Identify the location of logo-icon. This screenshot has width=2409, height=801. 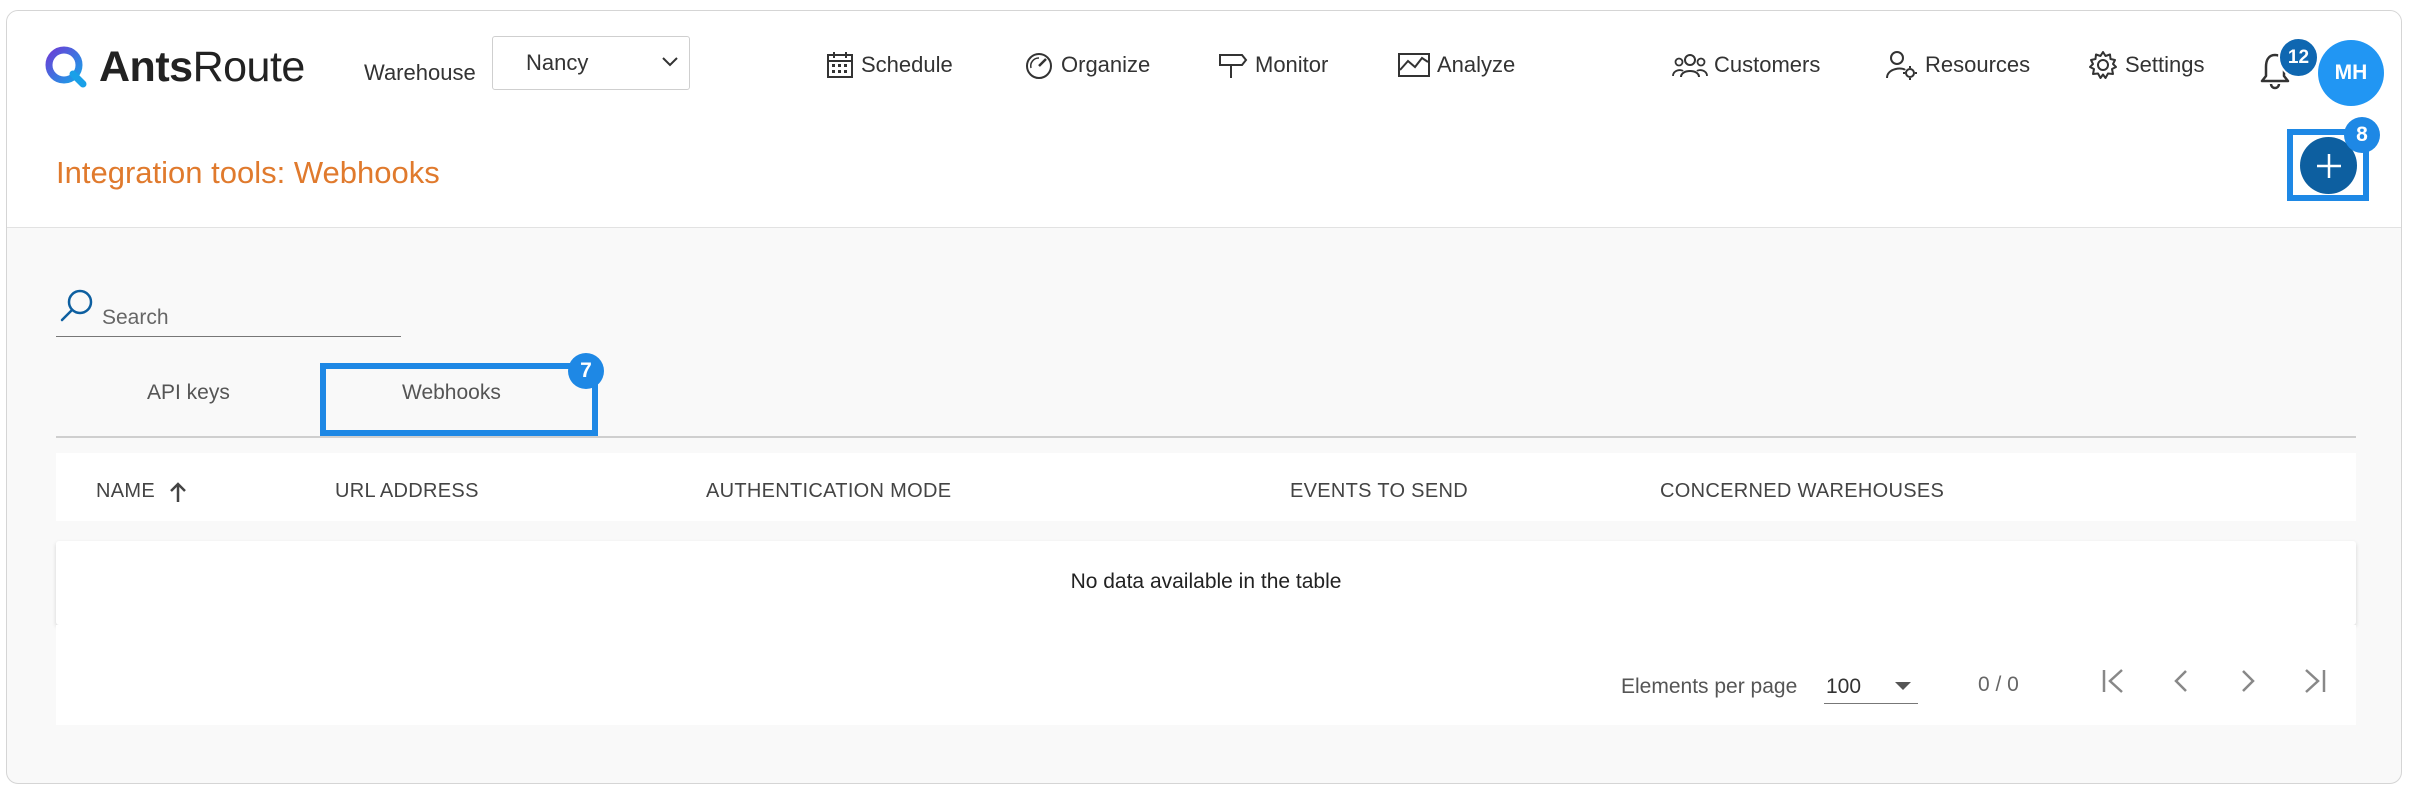
(66, 67).